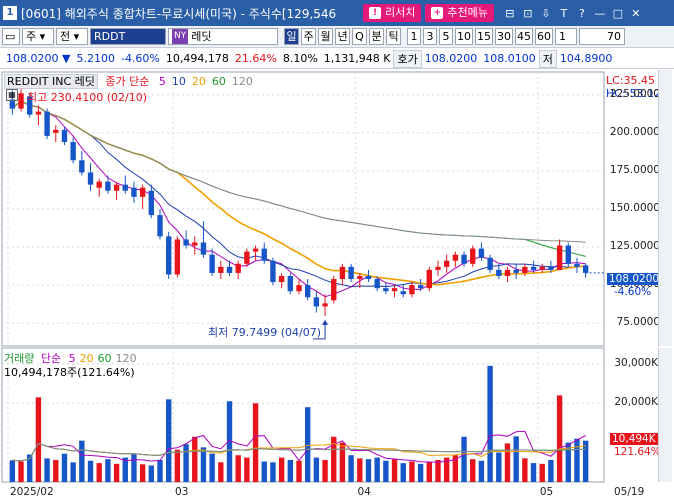  What do you see at coordinates (464, 36) in the screenshot?
I see `interval-button-10: 10` at bounding box center [464, 36].